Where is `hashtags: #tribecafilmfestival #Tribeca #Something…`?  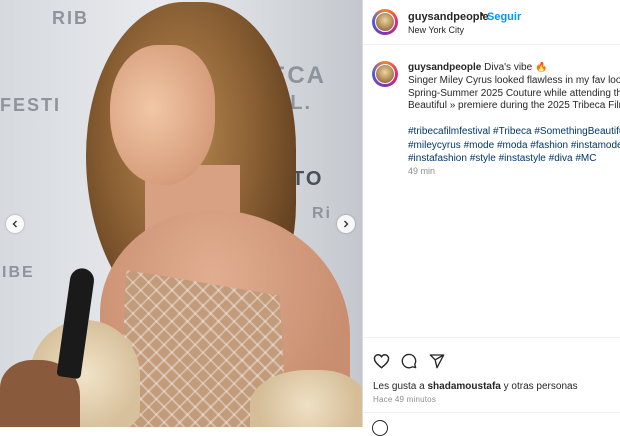 hashtags: #tribecafilmfestival #Tribeca #Something… is located at coordinates (514, 145).